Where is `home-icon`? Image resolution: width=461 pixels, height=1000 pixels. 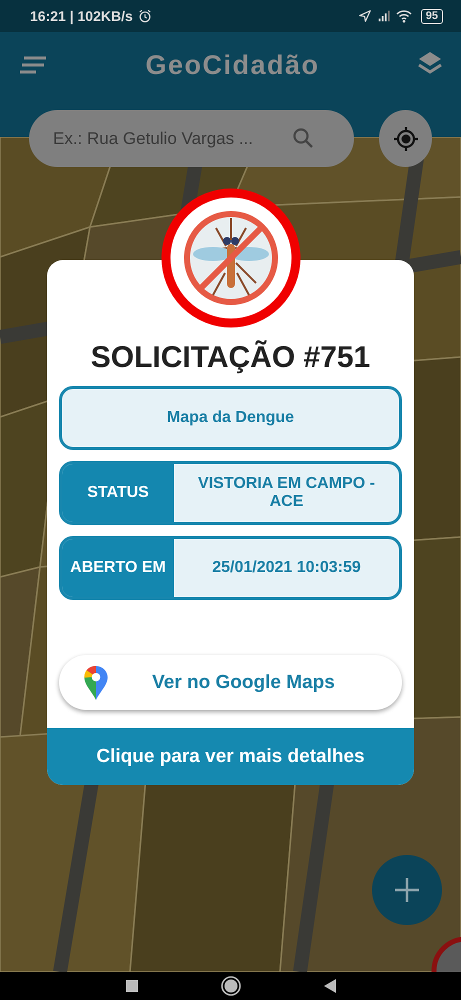 home-icon is located at coordinates (231, 986).